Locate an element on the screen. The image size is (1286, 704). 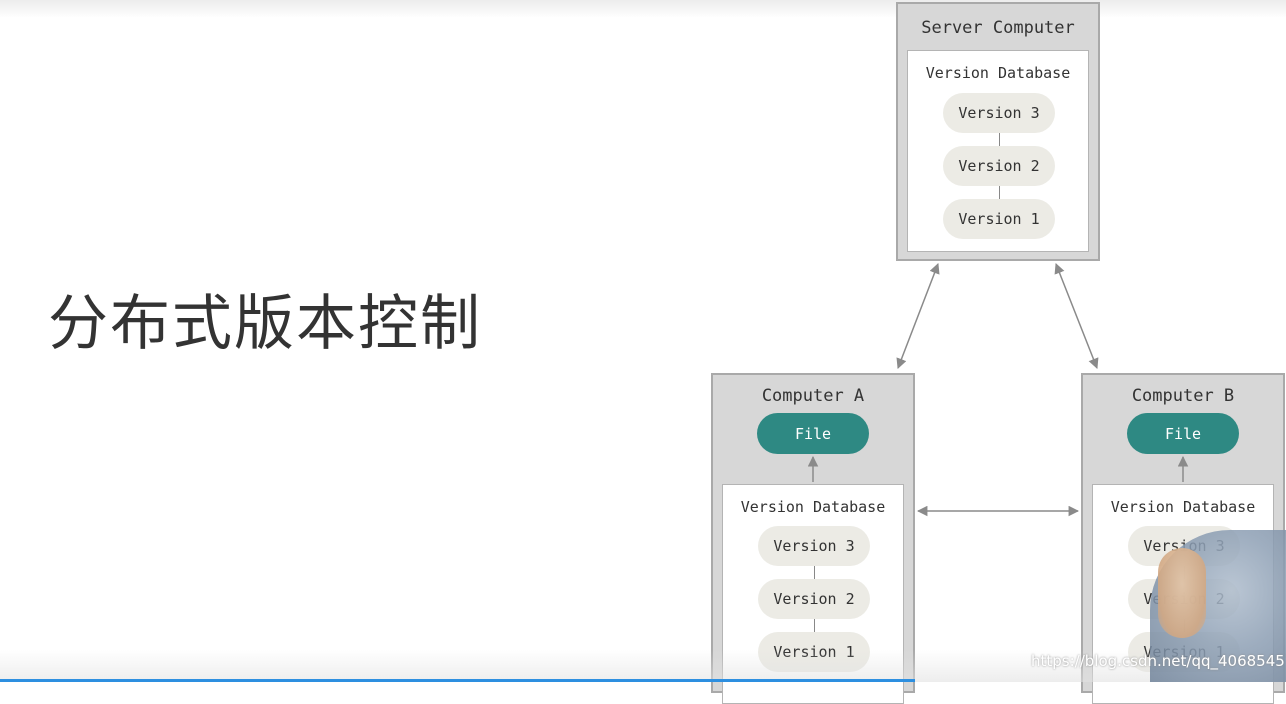
presenter-hand is located at coordinates (1182, 593).